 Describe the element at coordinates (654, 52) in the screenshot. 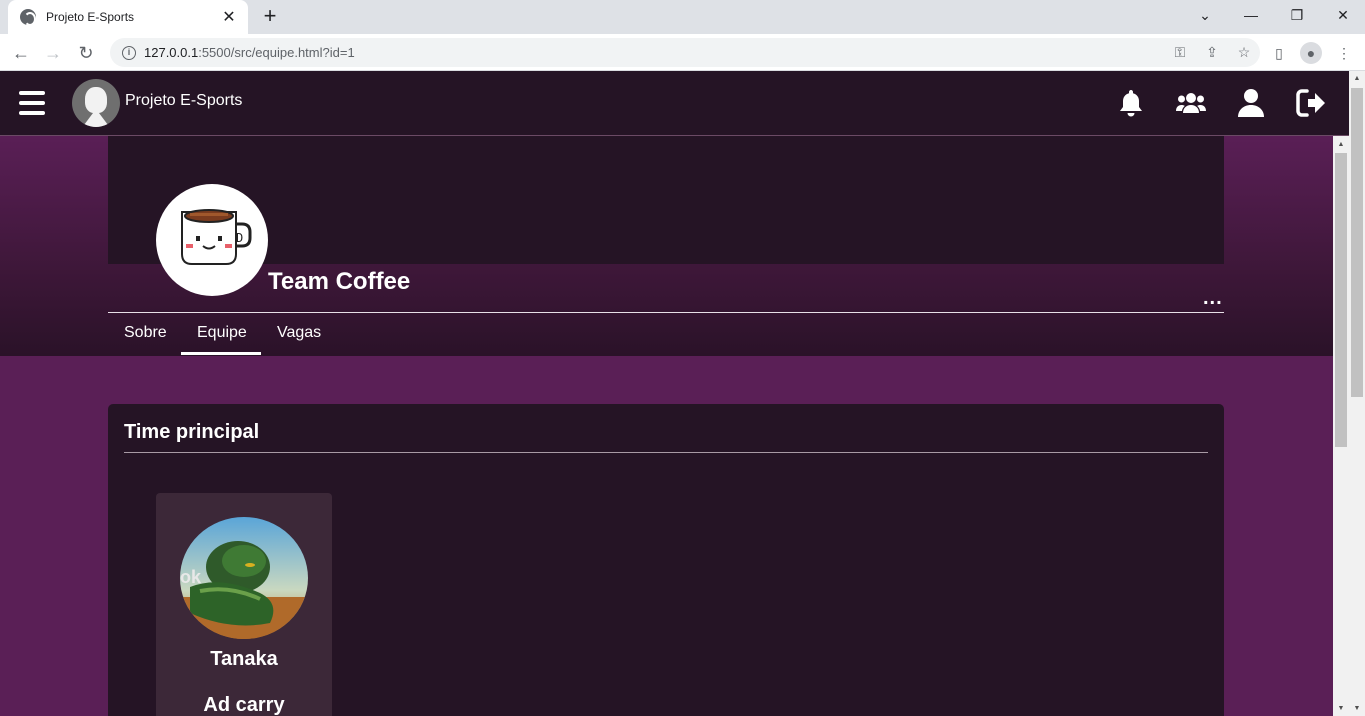

I see `url-text: 127.0.0.1:5500/src/equipe.html?id=1` at that location.